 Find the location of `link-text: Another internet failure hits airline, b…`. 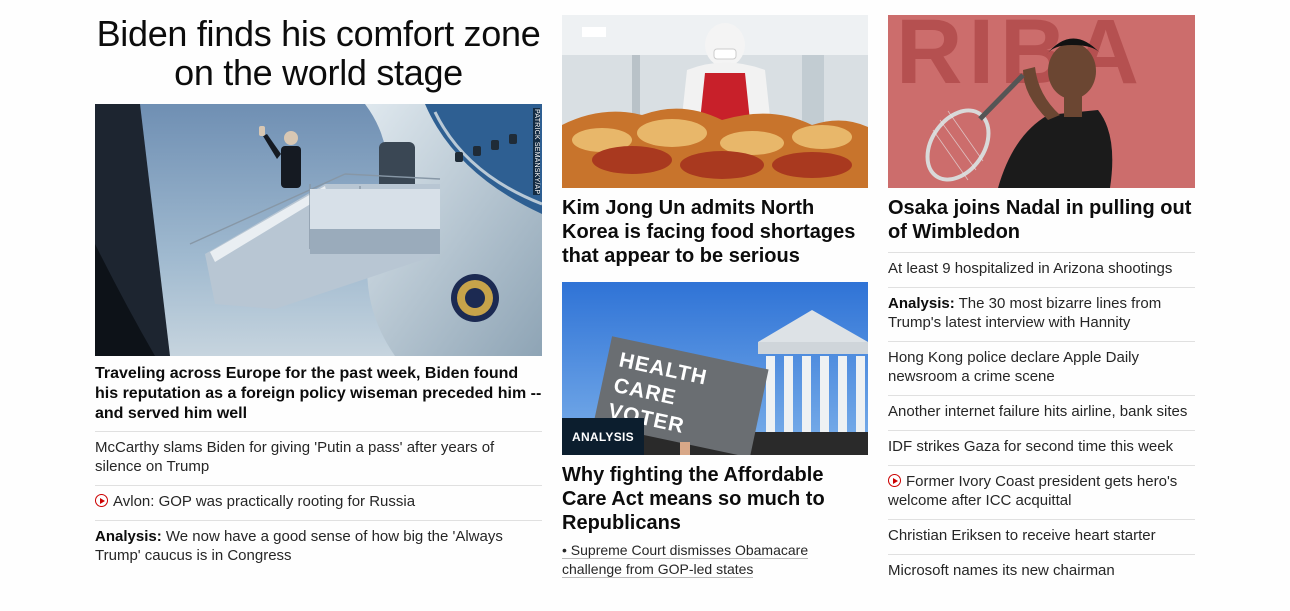

link-text: Another internet failure hits airline, b… is located at coordinates (1038, 411).